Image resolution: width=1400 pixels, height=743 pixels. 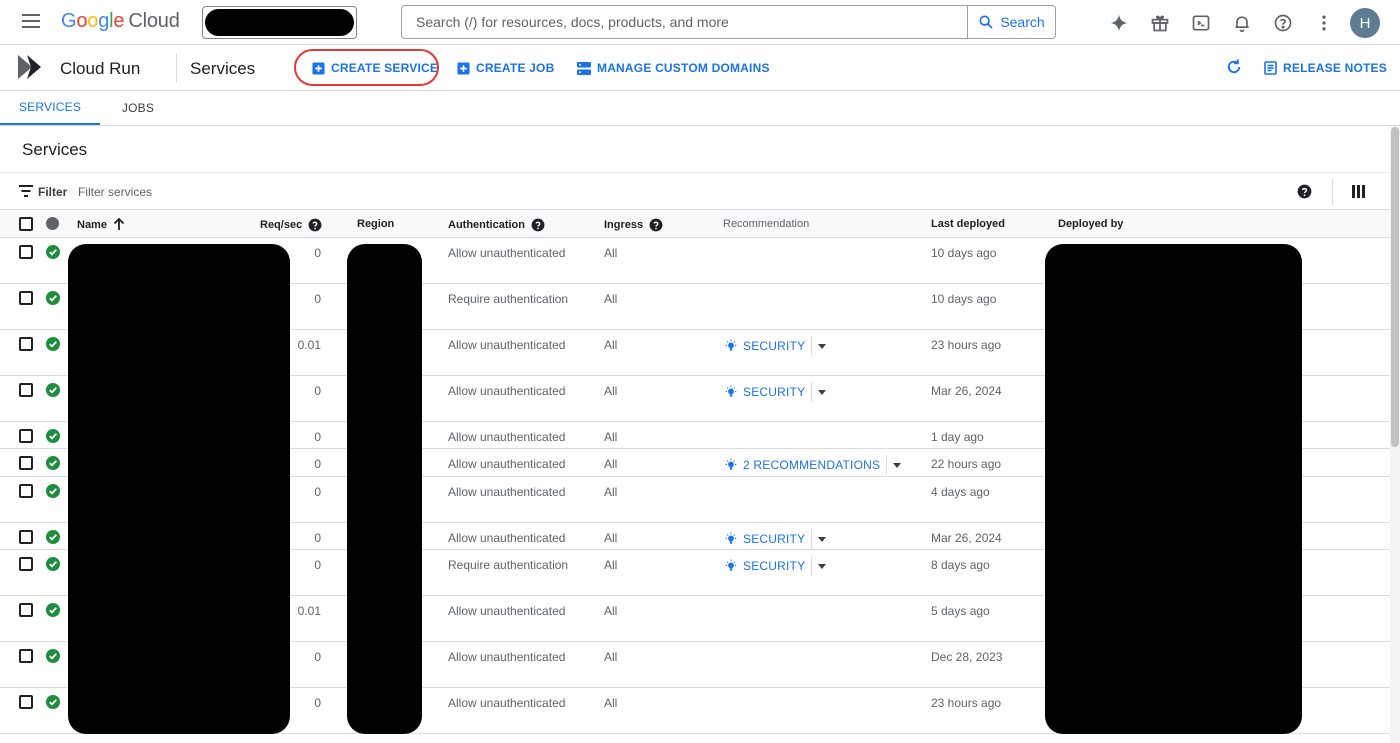 What do you see at coordinates (813, 465) in the screenshot?
I see `recommendation-button: 2 RECOMMENDATIONS` at bounding box center [813, 465].